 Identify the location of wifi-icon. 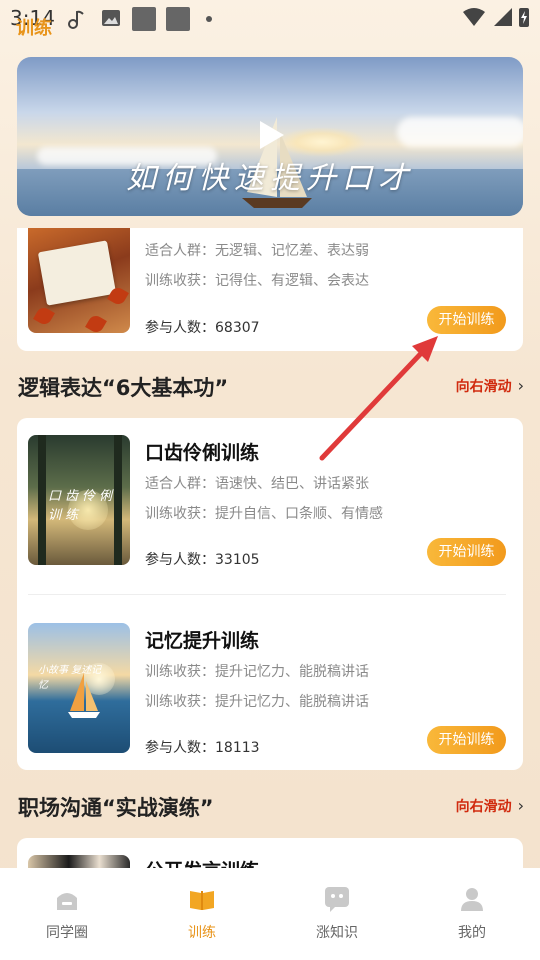
(474, 19).